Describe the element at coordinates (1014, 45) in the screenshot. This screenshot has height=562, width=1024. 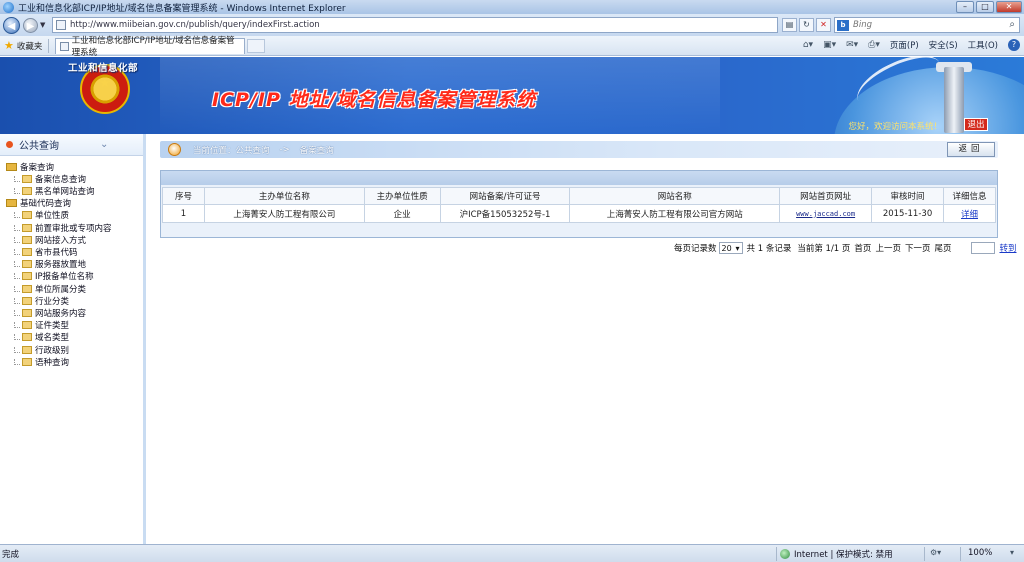
I see `help-icon: ?` at that location.